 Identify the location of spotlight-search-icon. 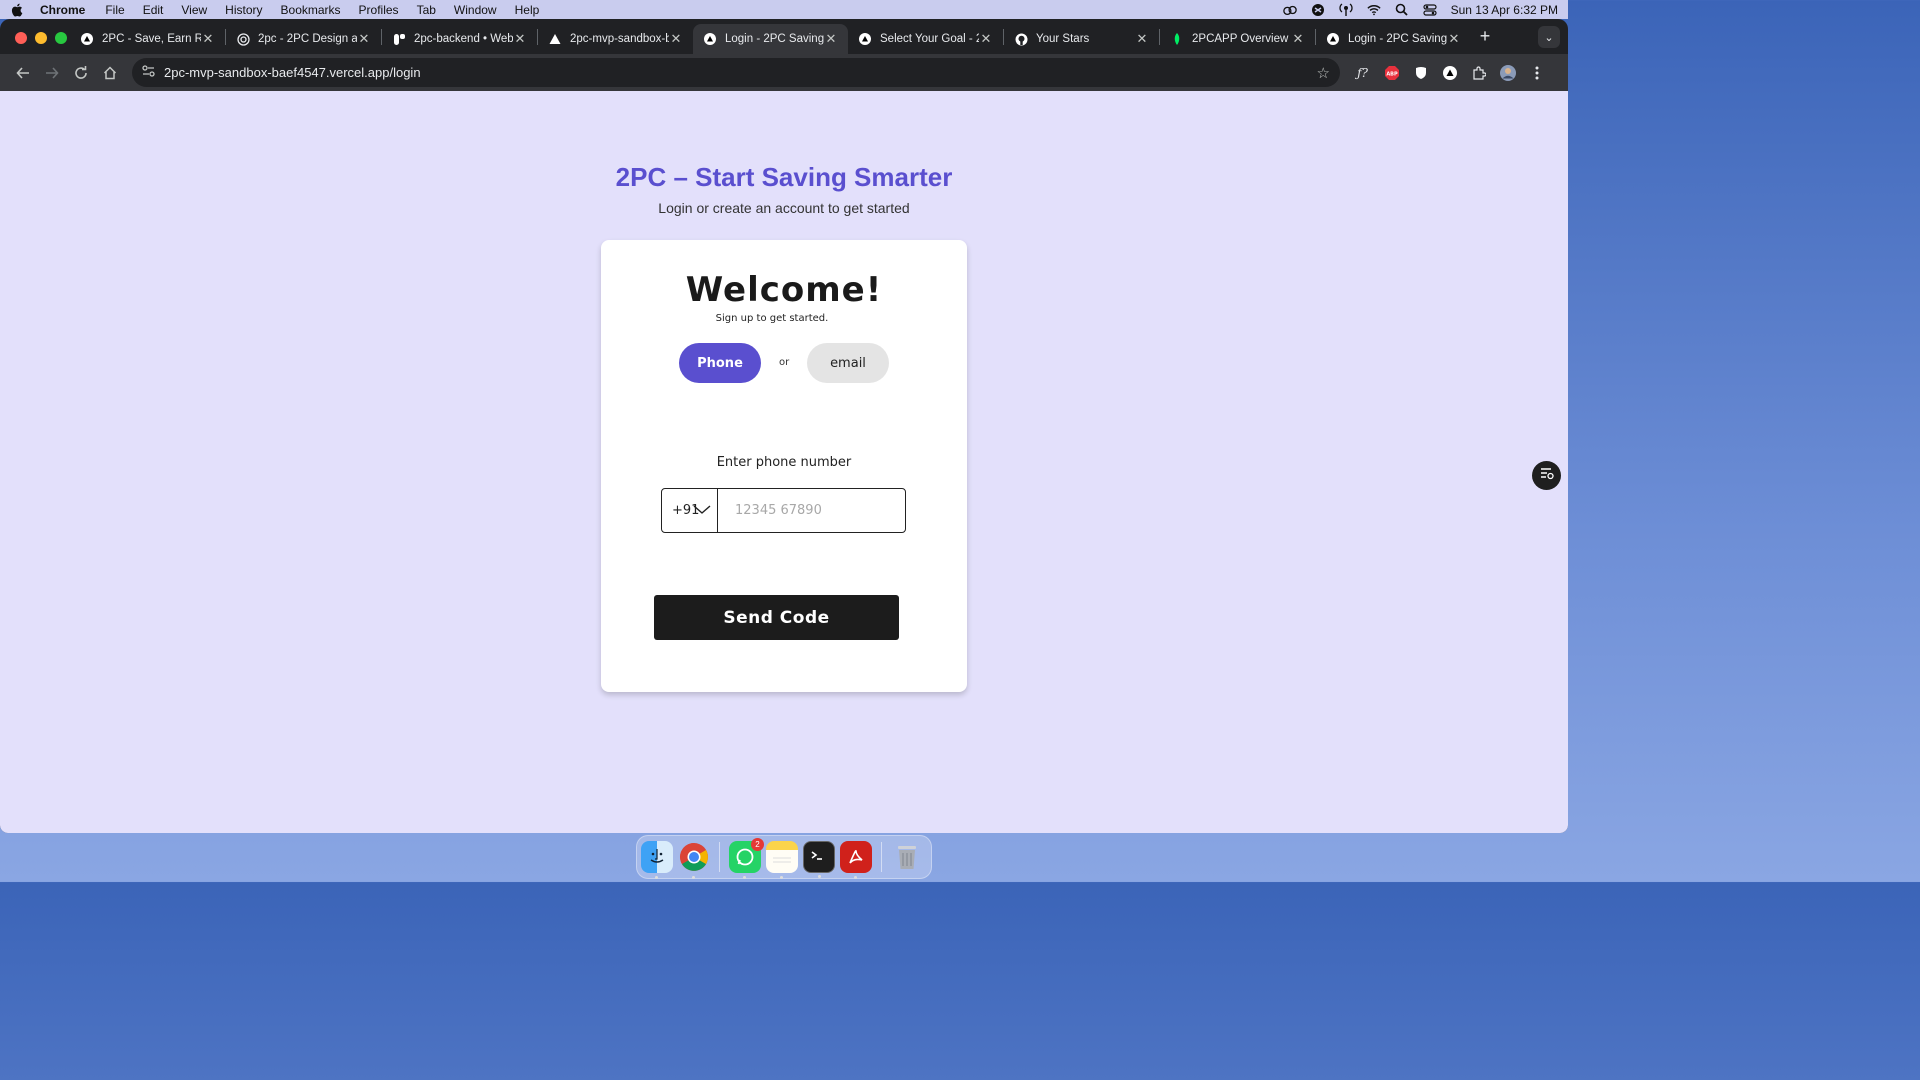
(1402, 10).